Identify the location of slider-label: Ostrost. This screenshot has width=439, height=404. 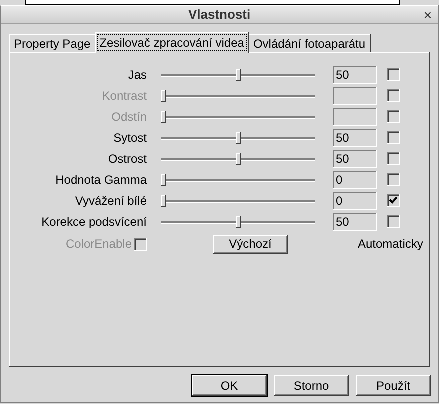
(127, 159).